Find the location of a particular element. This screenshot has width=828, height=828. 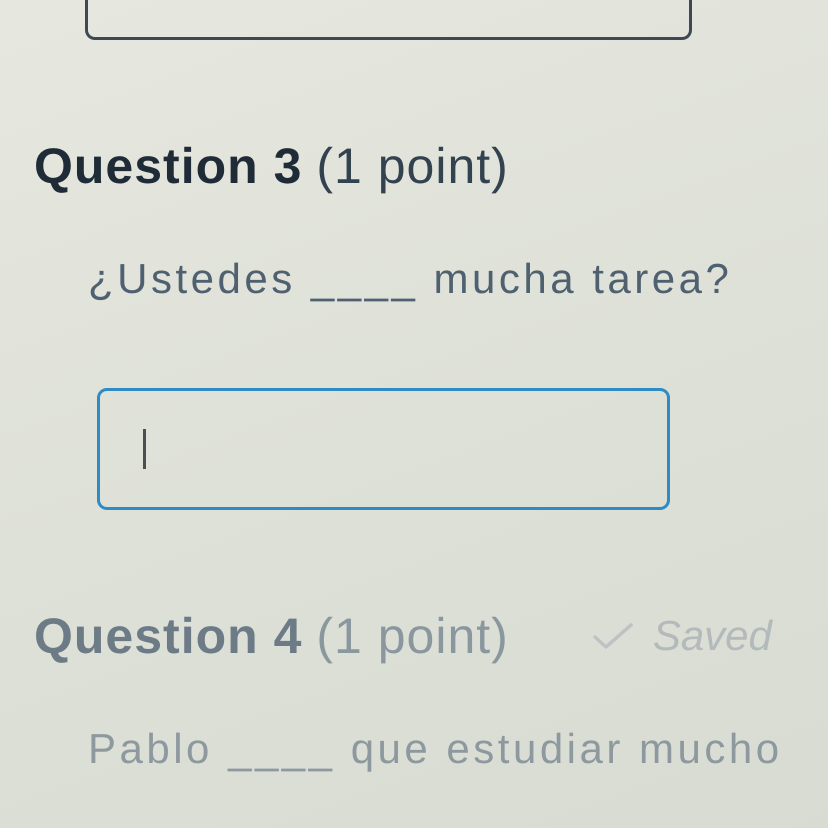

question-title: Question 4 is located at coordinates (168, 636).